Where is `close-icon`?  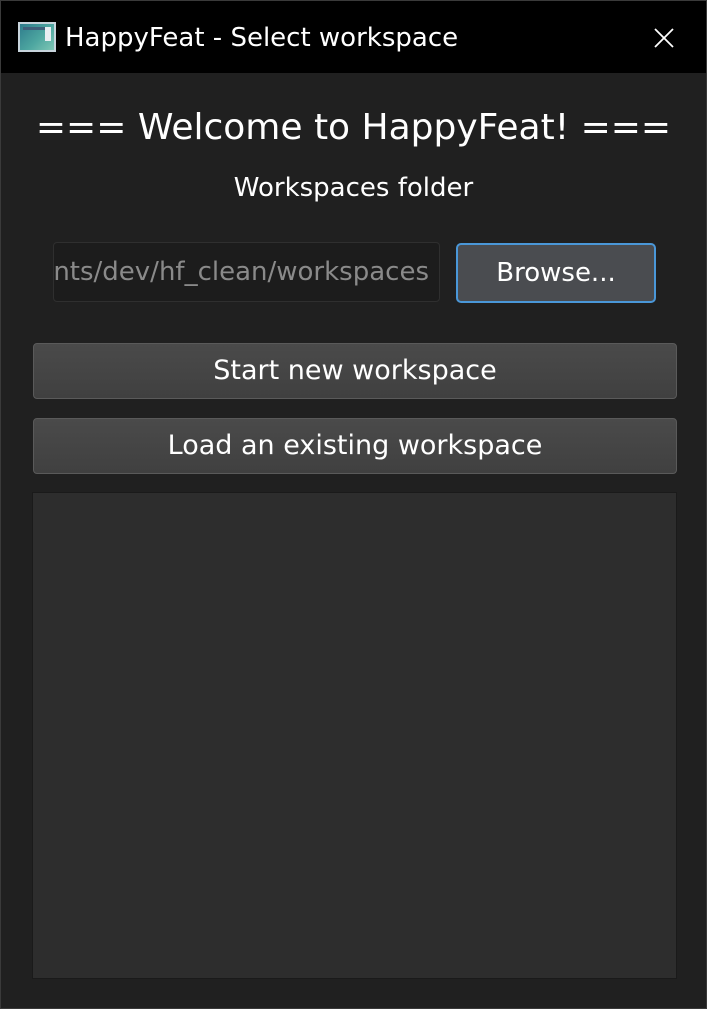
close-icon is located at coordinates (664, 38).